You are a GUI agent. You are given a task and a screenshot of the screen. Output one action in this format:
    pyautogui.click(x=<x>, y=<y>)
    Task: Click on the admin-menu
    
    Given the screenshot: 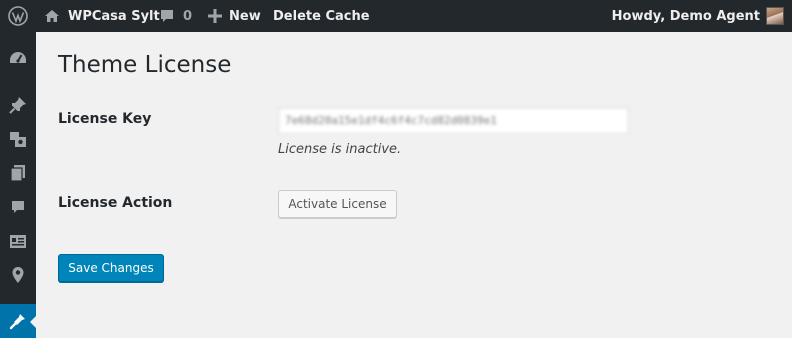 What is the action you would take?
    pyautogui.click(x=18, y=185)
    